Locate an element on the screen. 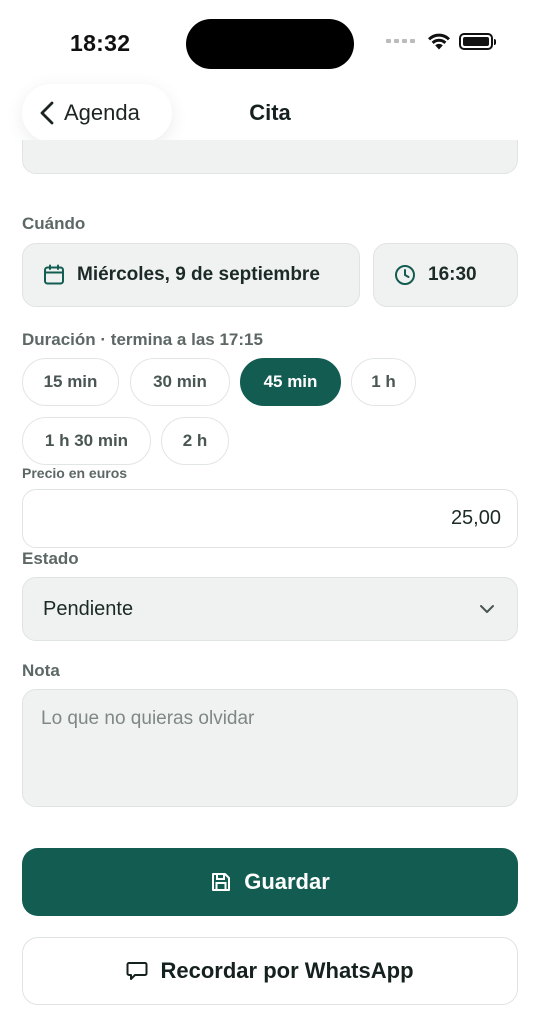 The width and height of the screenshot is (540, 1026). page-title: Cita is located at coordinates (270, 112).